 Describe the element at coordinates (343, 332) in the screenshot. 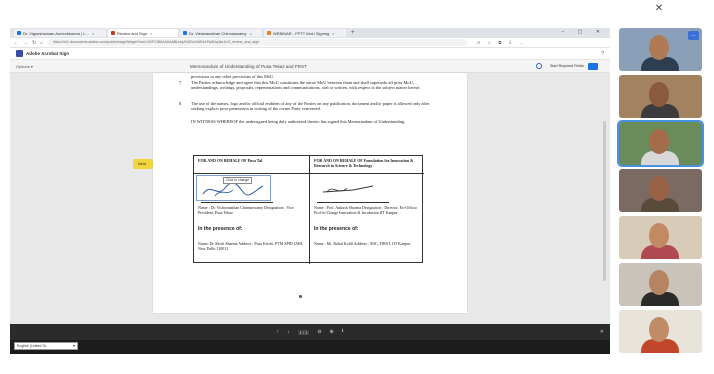

I see `download-icon: ⭳` at that location.